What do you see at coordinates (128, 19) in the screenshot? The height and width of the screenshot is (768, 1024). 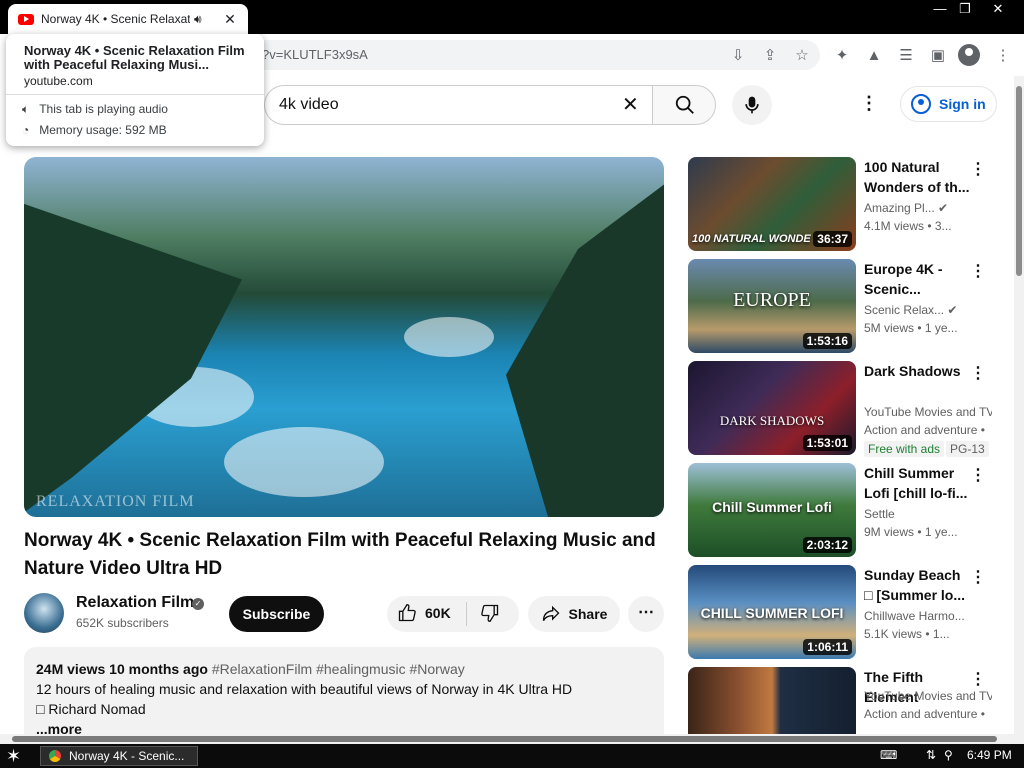 I see `tab-active: Norway 4K • Scenic Relaxation 🔊︎ ✕` at bounding box center [128, 19].